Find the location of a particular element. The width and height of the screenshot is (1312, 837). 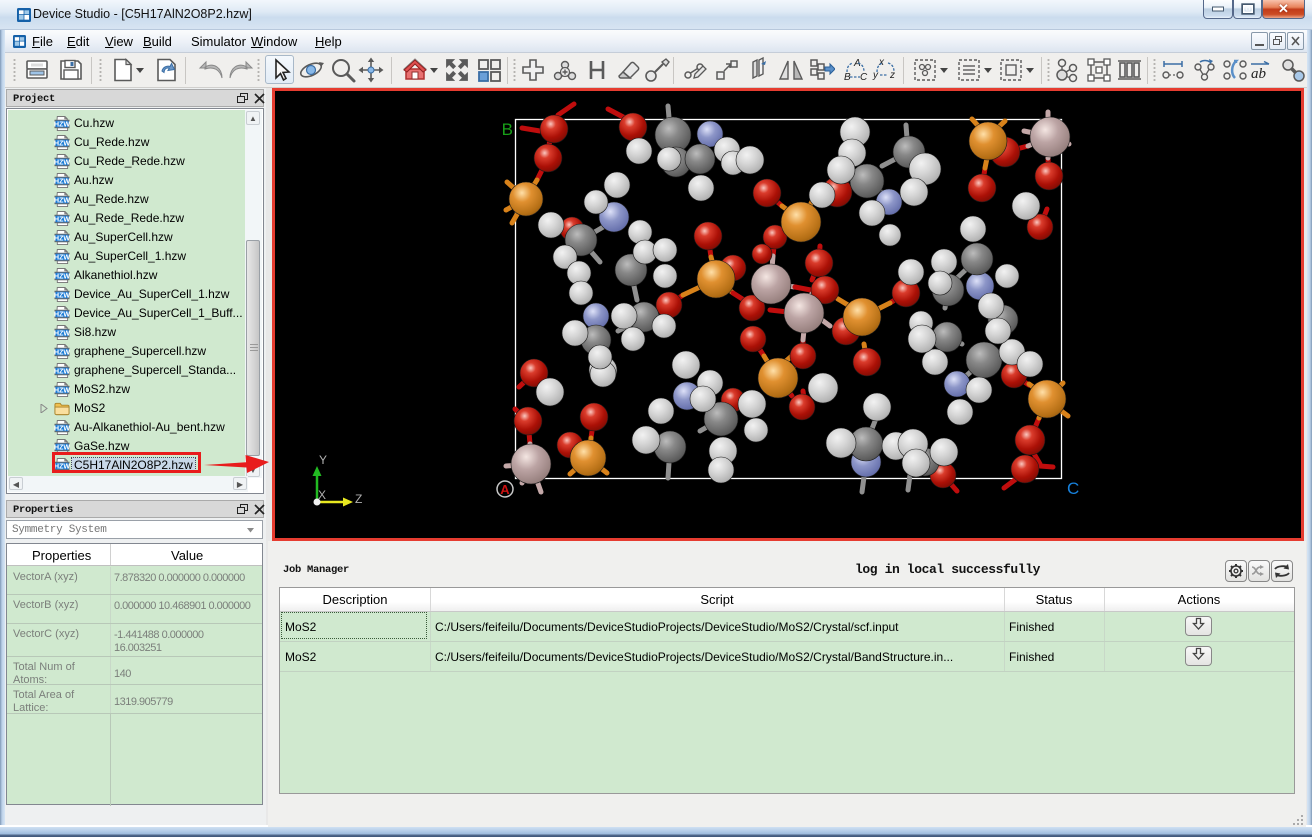

svg-text: A is located at coordinates (505, 489).